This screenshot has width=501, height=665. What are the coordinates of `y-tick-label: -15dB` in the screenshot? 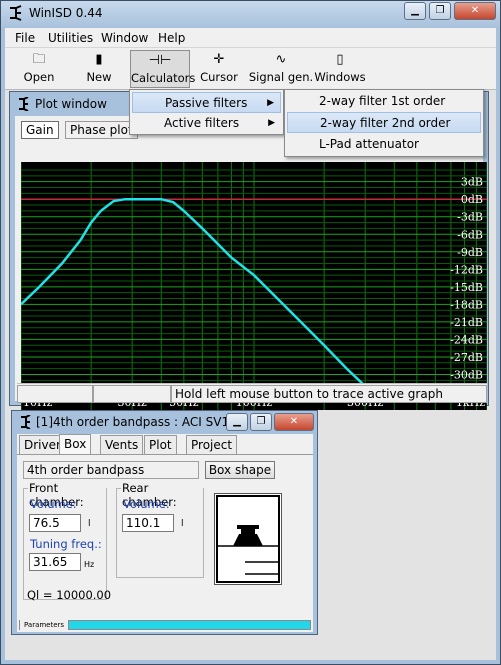 It's located at (466, 287).